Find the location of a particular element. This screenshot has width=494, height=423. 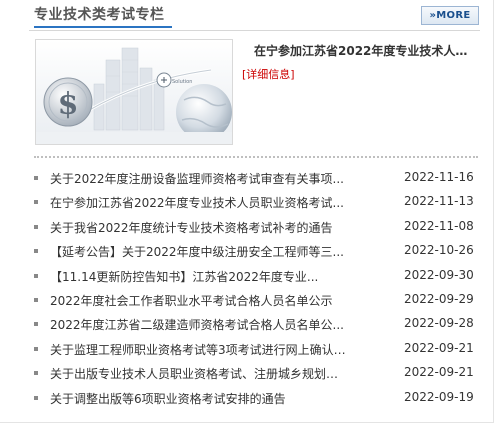

finance-illustration: Solution $ is located at coordinates (134, 92).